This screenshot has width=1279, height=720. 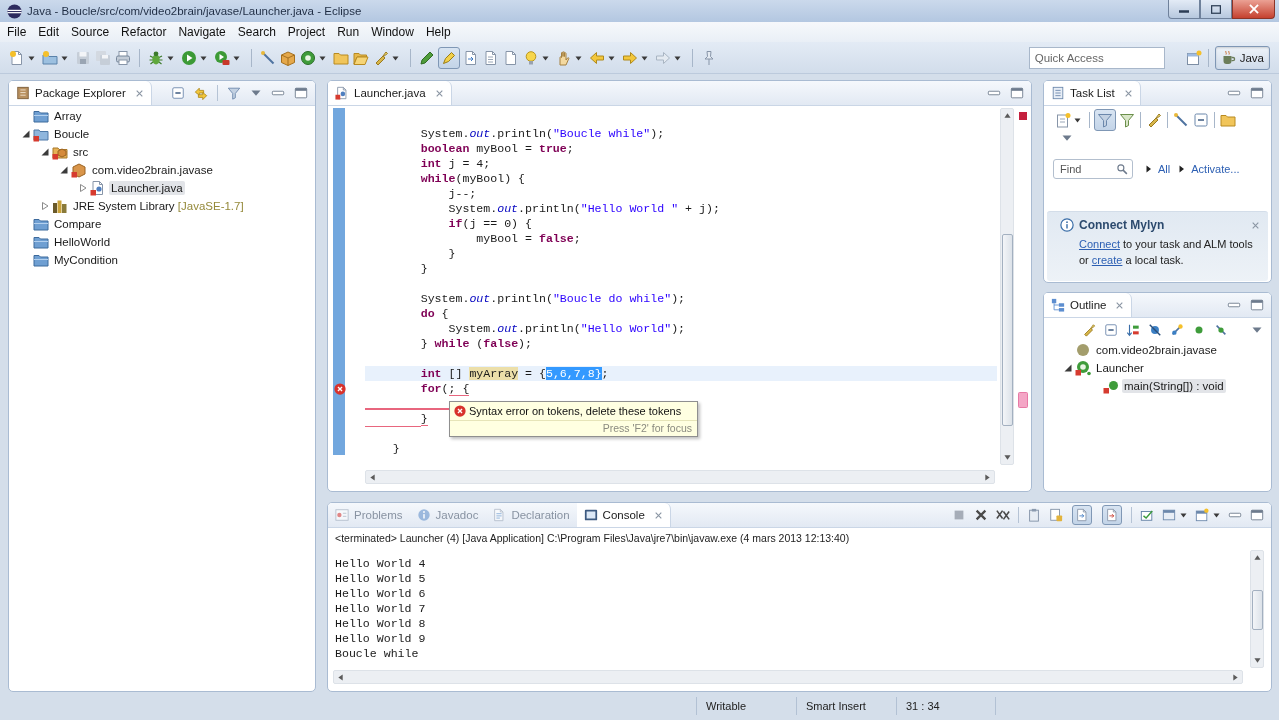 I want to click on check-screen-icon, so click(x=1147, y=515).